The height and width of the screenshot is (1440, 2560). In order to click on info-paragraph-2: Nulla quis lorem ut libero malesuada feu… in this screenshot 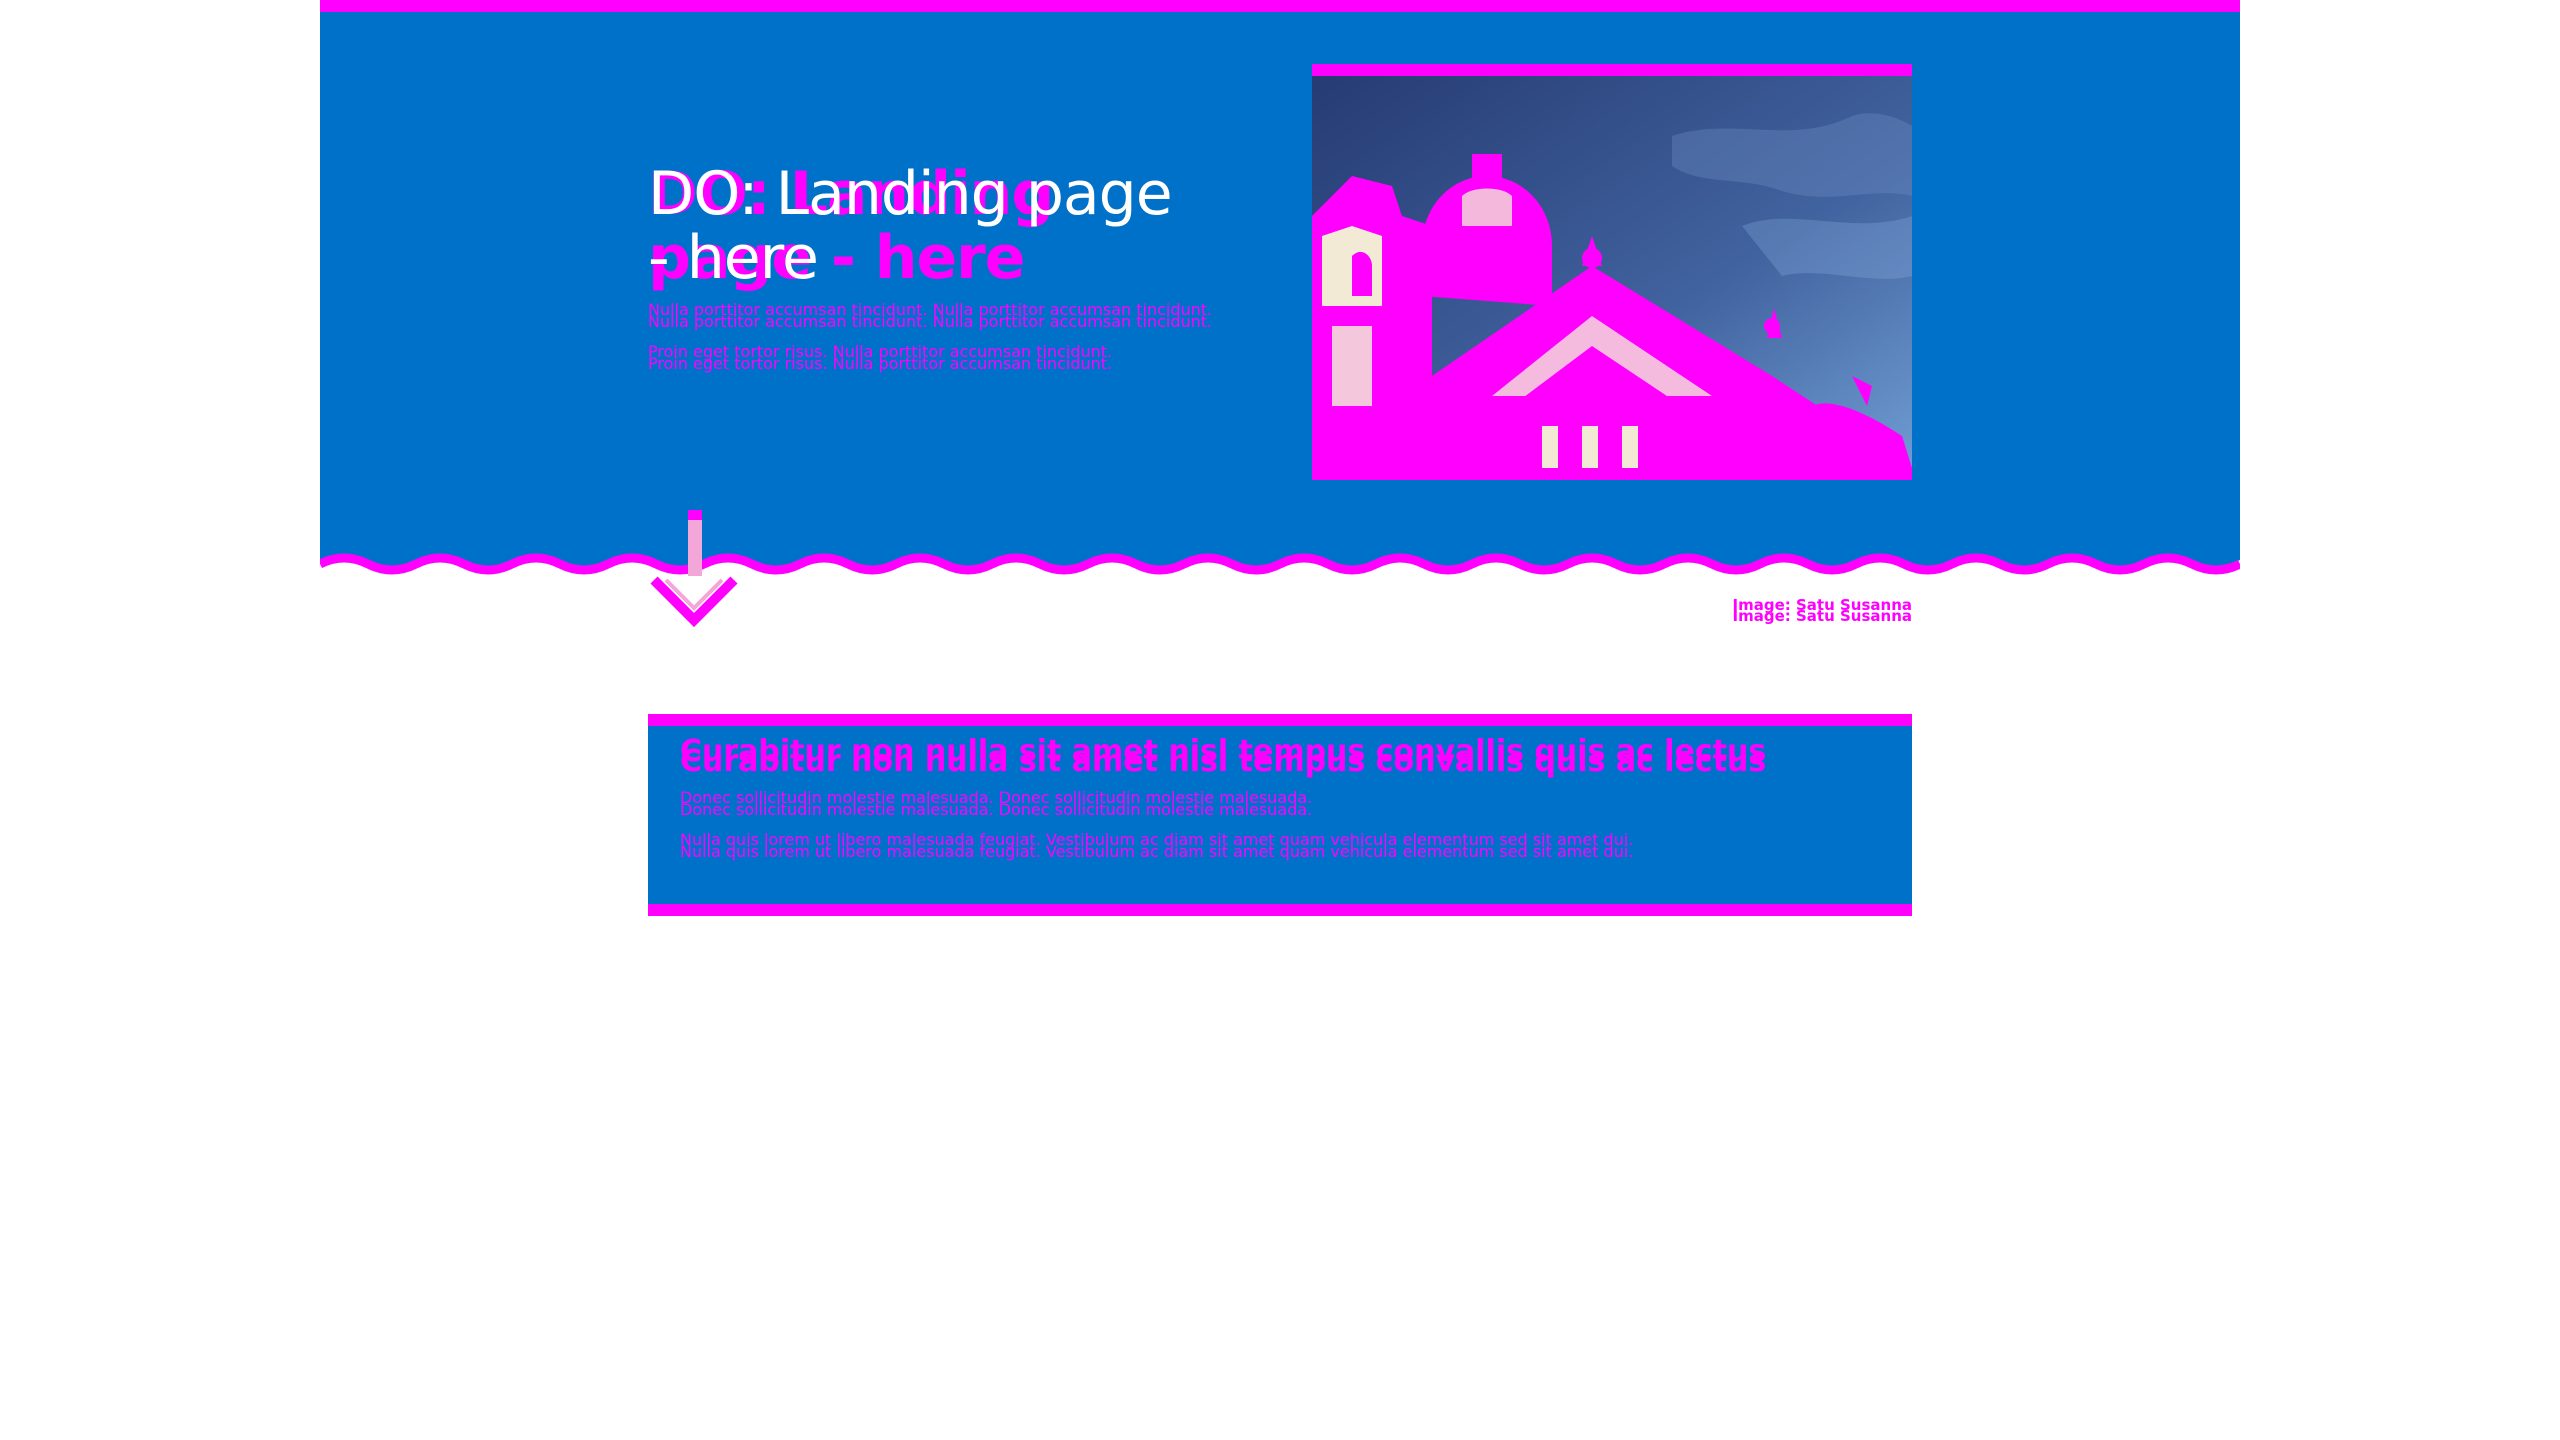, I will do `click(1280, 846)`.